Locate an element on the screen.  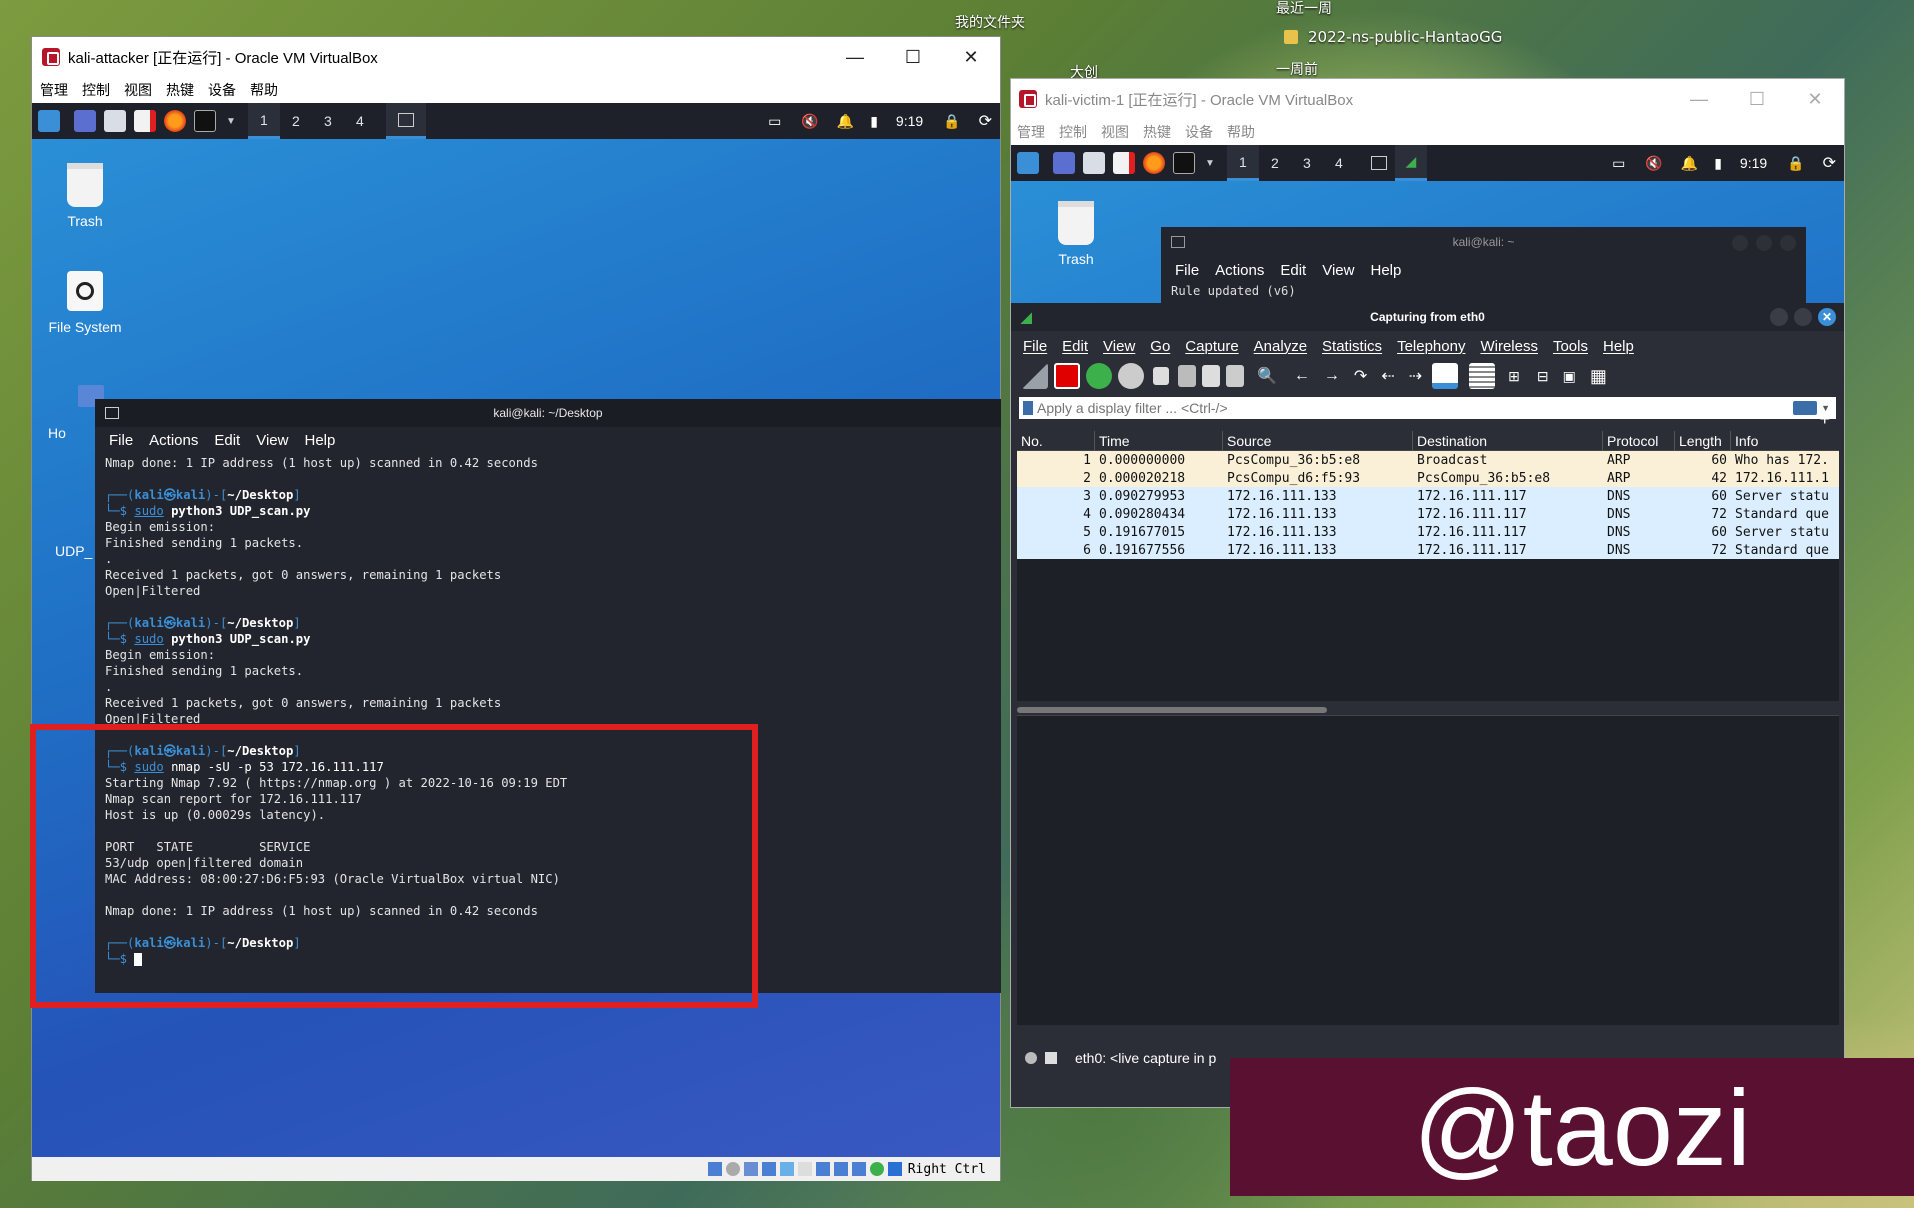
file-icon is located at coordinates (1291, 37).